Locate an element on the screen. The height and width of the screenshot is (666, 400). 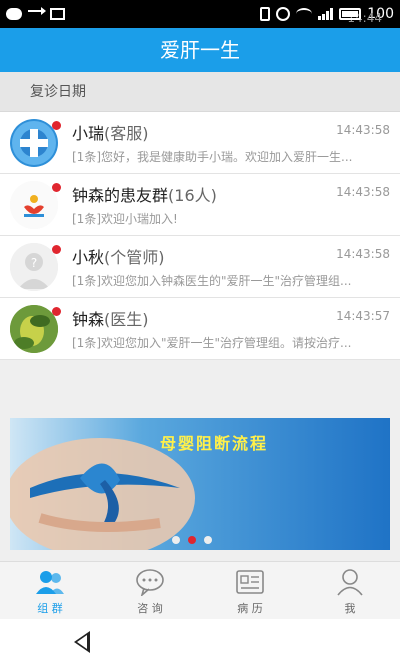
image-notification-icon is located at coordinates (57, 14).